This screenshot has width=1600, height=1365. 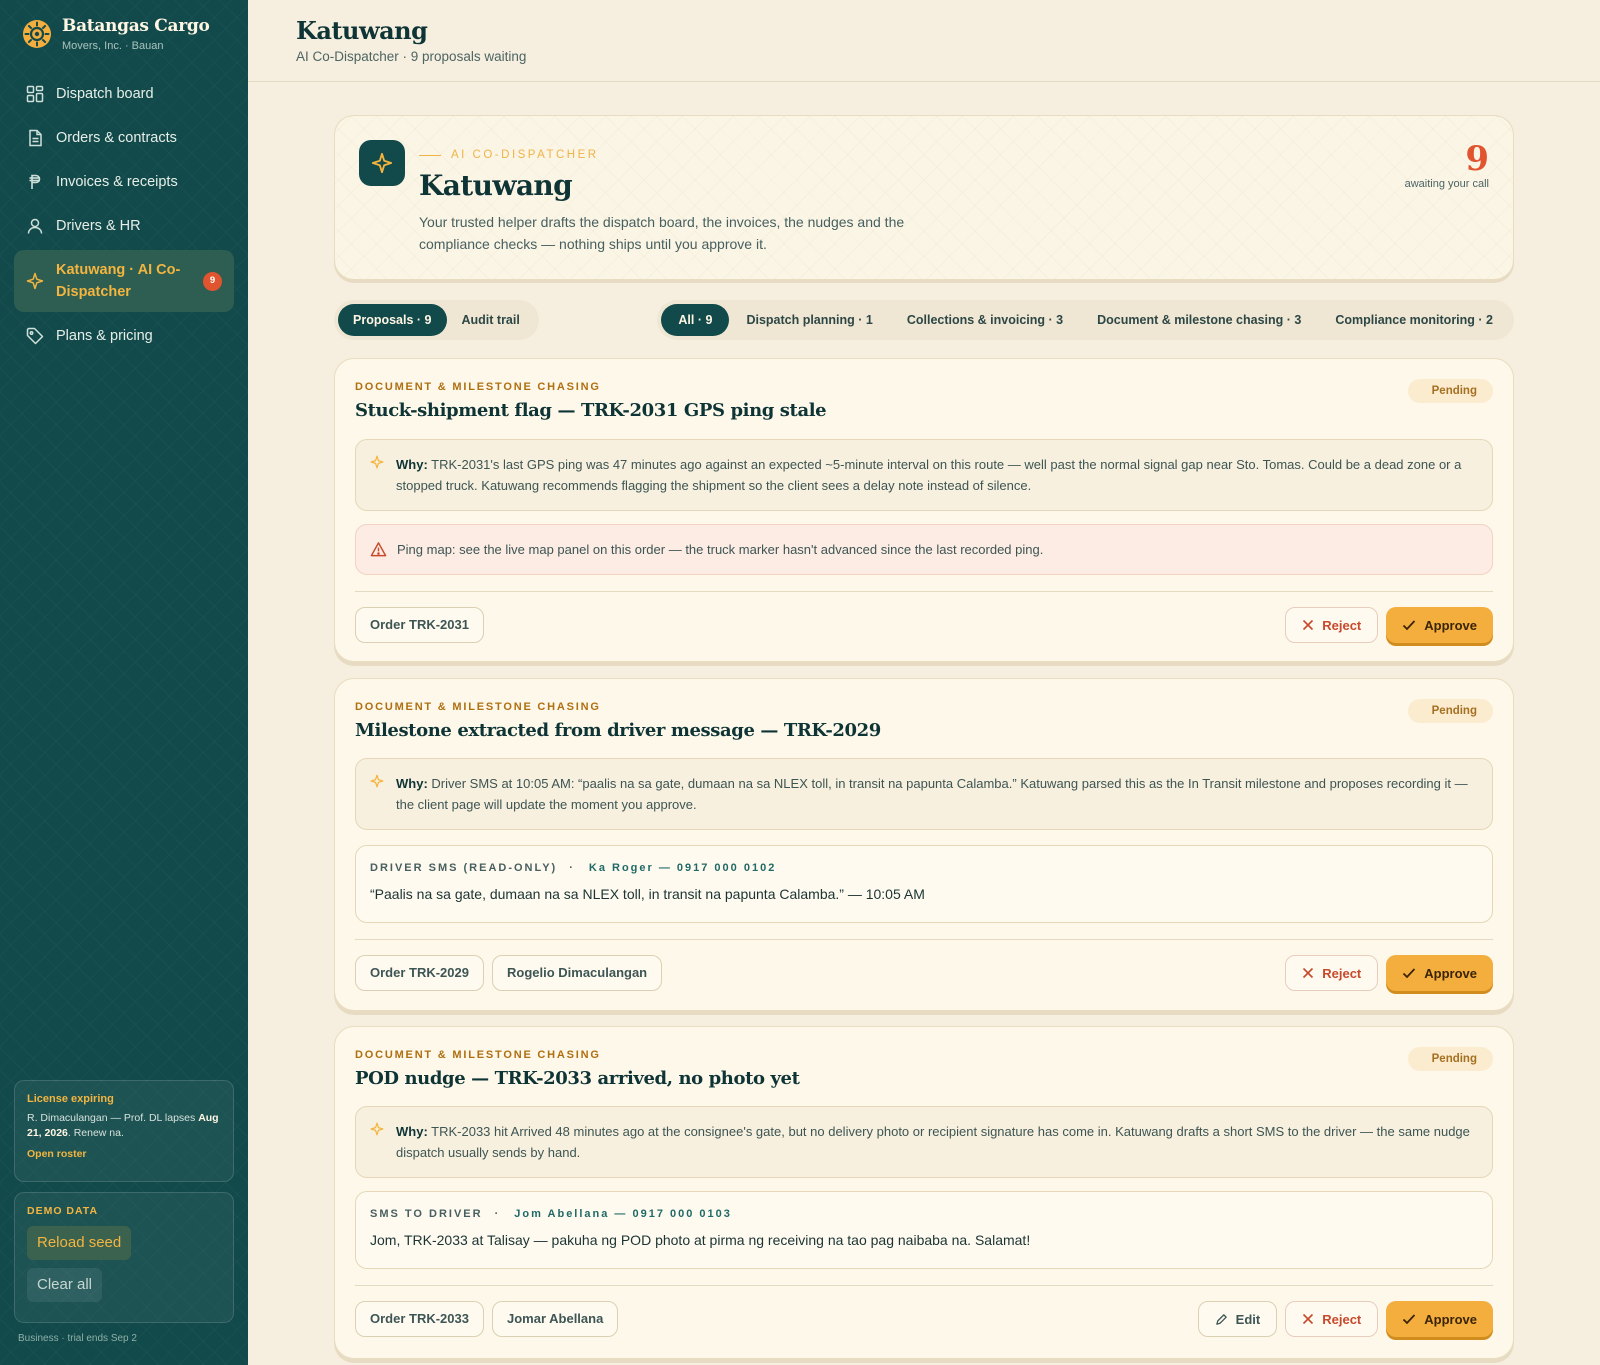 What do you see at coordinates (65, 1285) in the screenshot?
I see `clear-all-button: Clear all` at bounding box center [65, 1285].